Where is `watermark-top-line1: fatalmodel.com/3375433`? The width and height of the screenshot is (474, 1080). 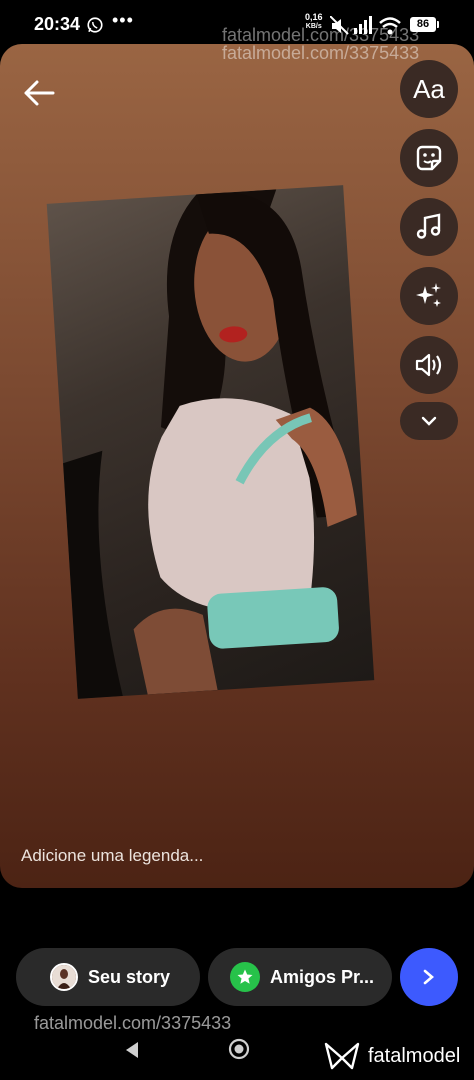 watermark-top-line1: fatalmodel.com/3375433 is located at coordinates (321, 35).